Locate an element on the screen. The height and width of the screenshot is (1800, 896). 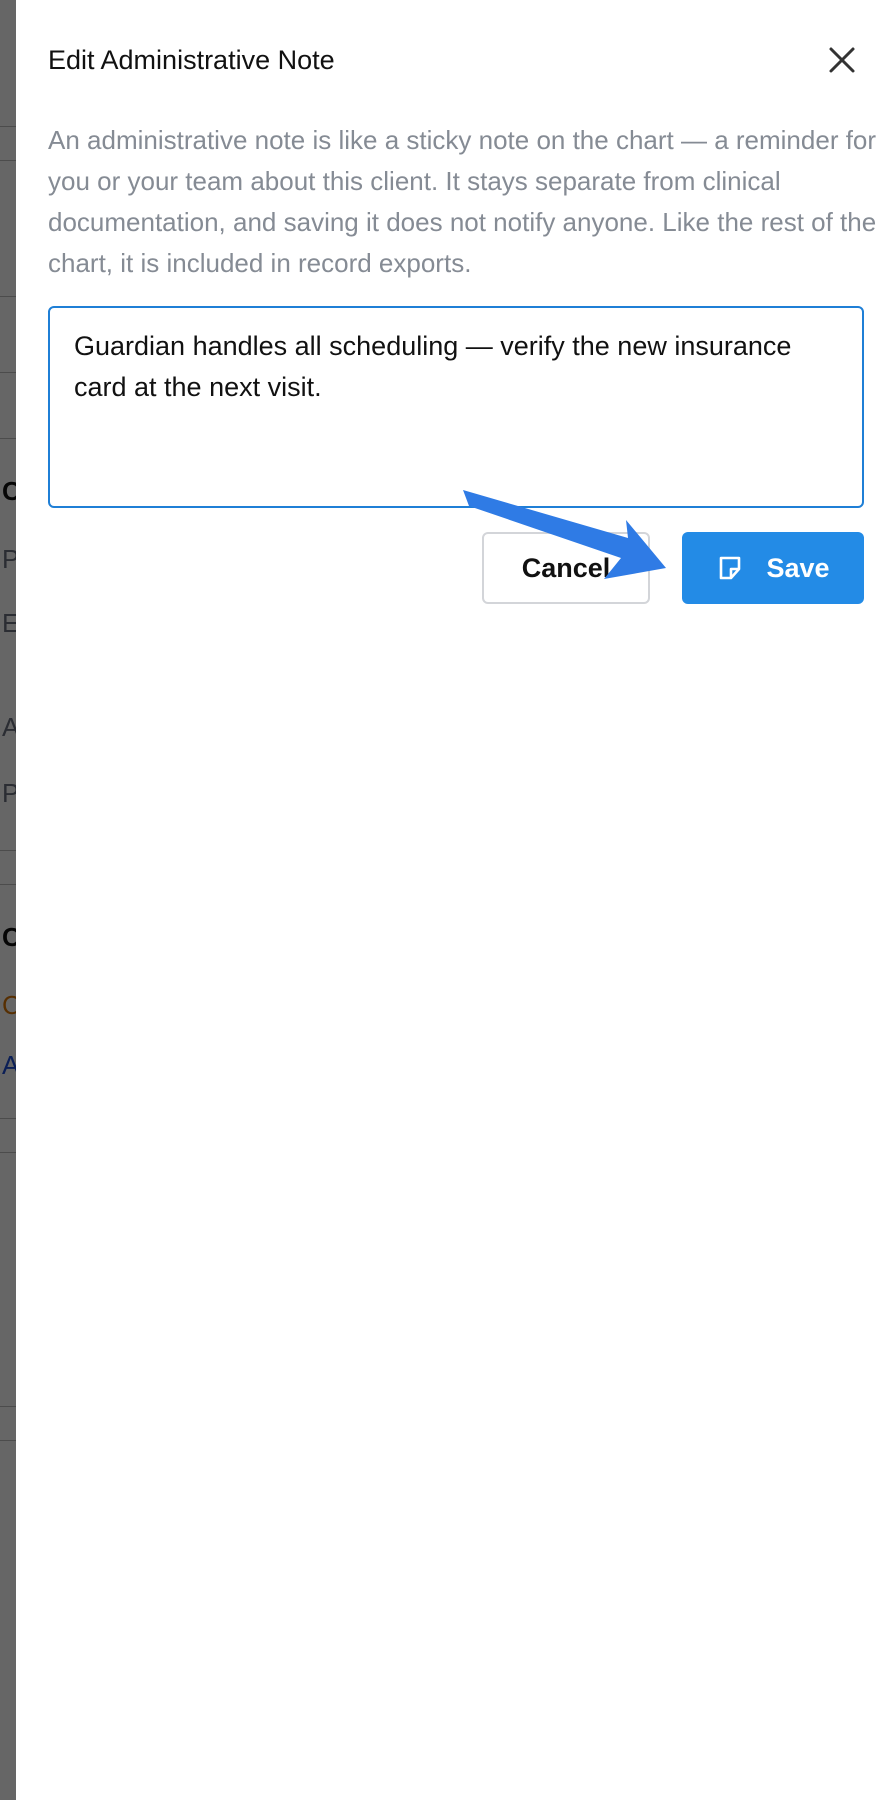
sticky-note-icon is located at coordinates (730, 568).